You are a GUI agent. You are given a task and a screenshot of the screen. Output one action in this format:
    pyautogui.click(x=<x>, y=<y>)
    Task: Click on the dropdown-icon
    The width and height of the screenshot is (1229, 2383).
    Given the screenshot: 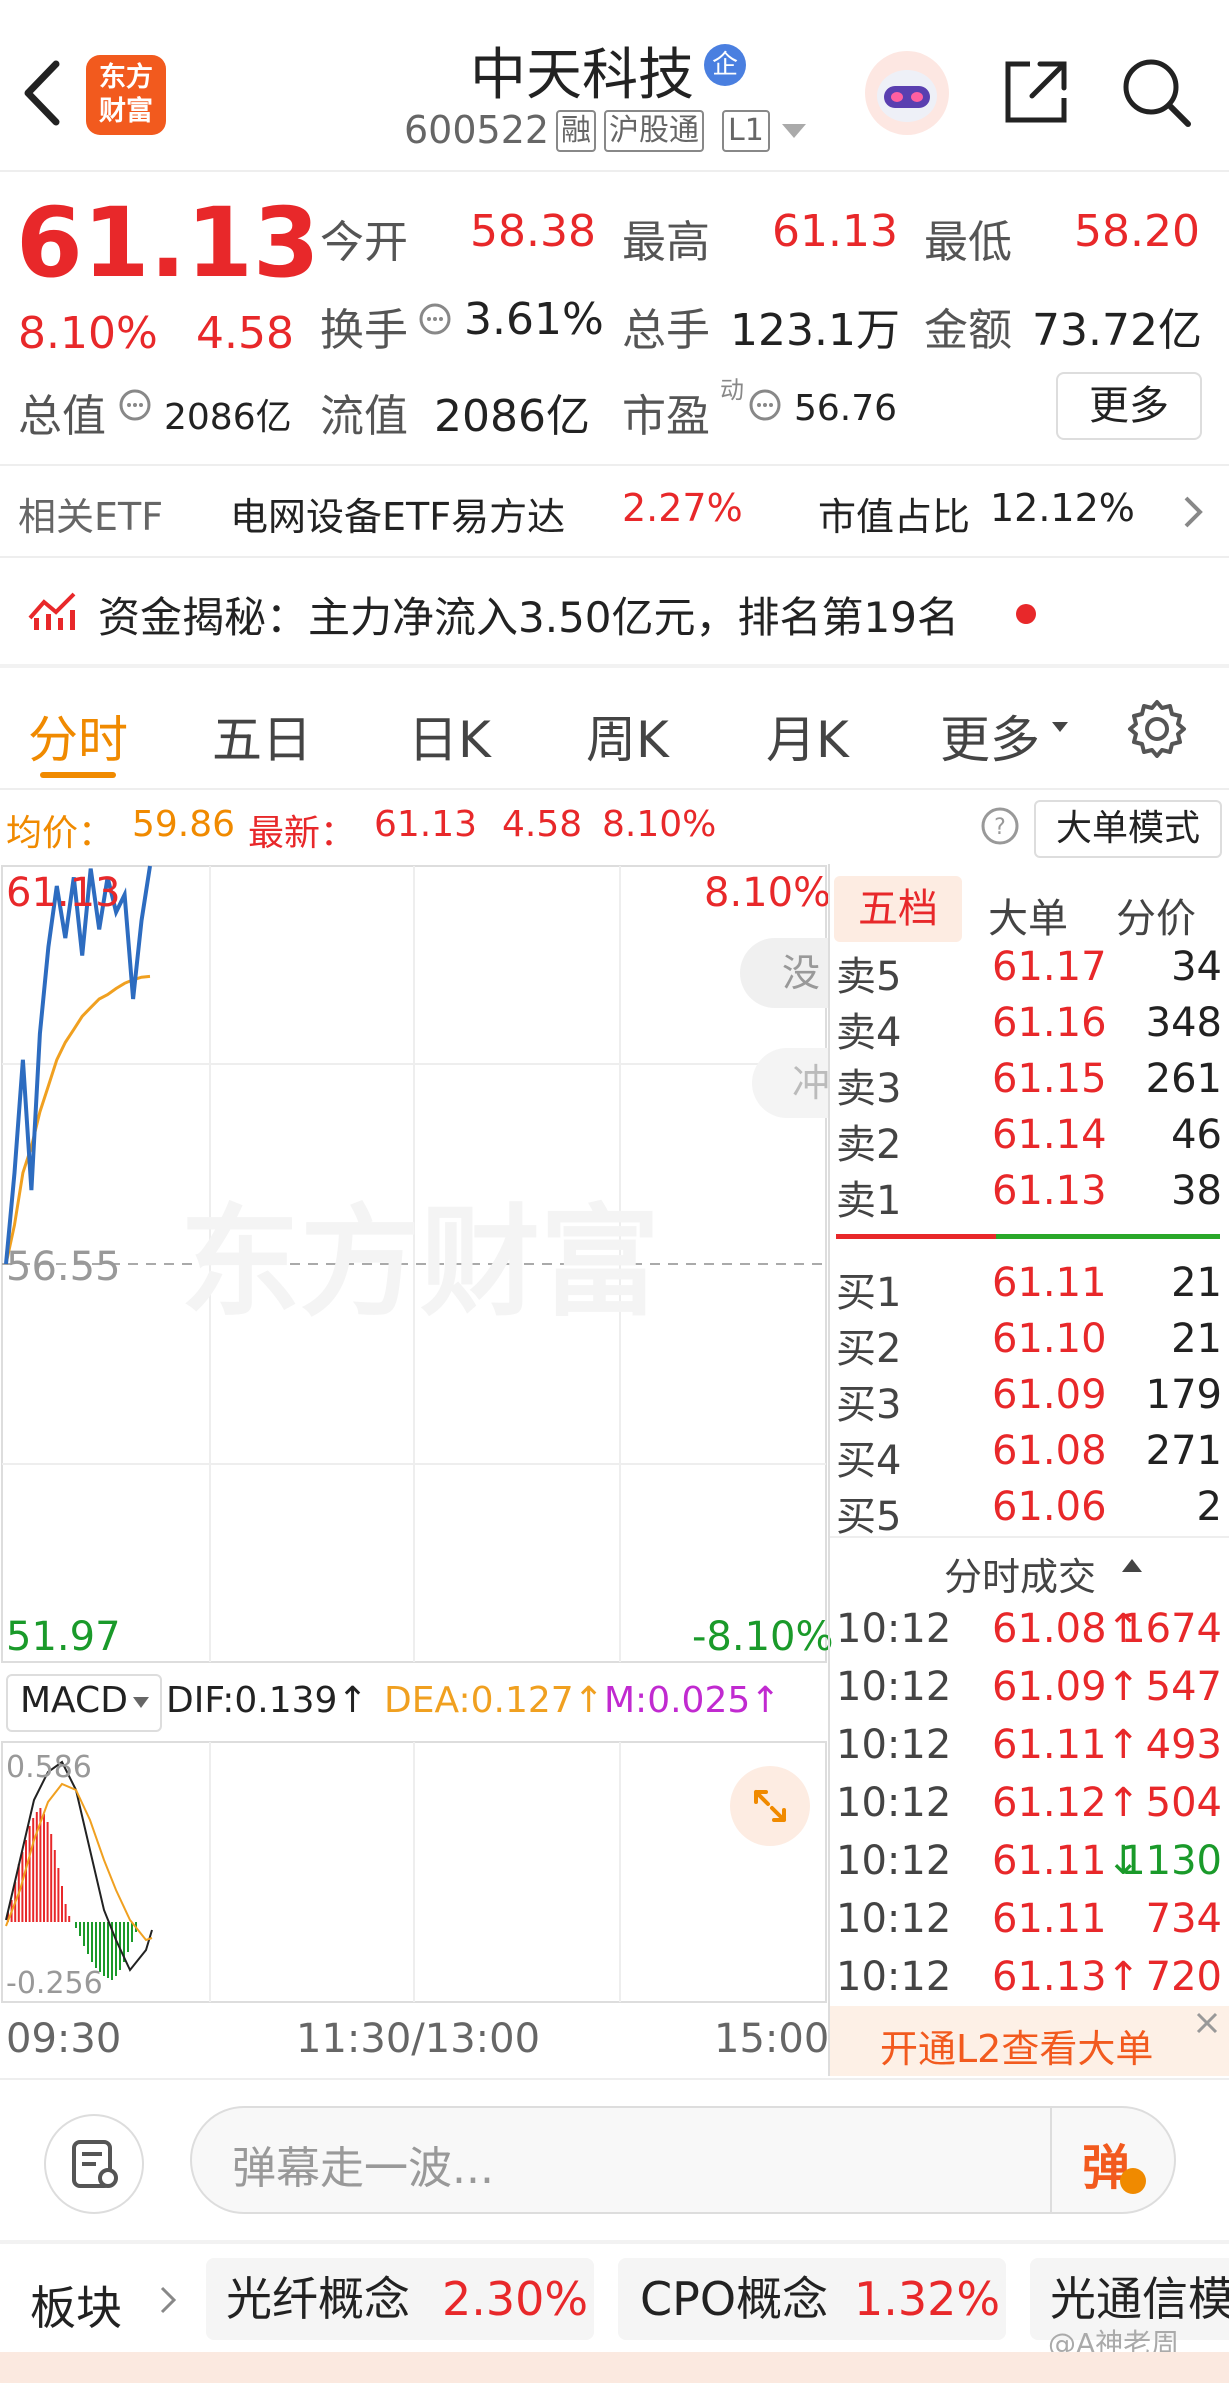 What is the action you would take?
    pyautogui.click(x=794, y=134)
    